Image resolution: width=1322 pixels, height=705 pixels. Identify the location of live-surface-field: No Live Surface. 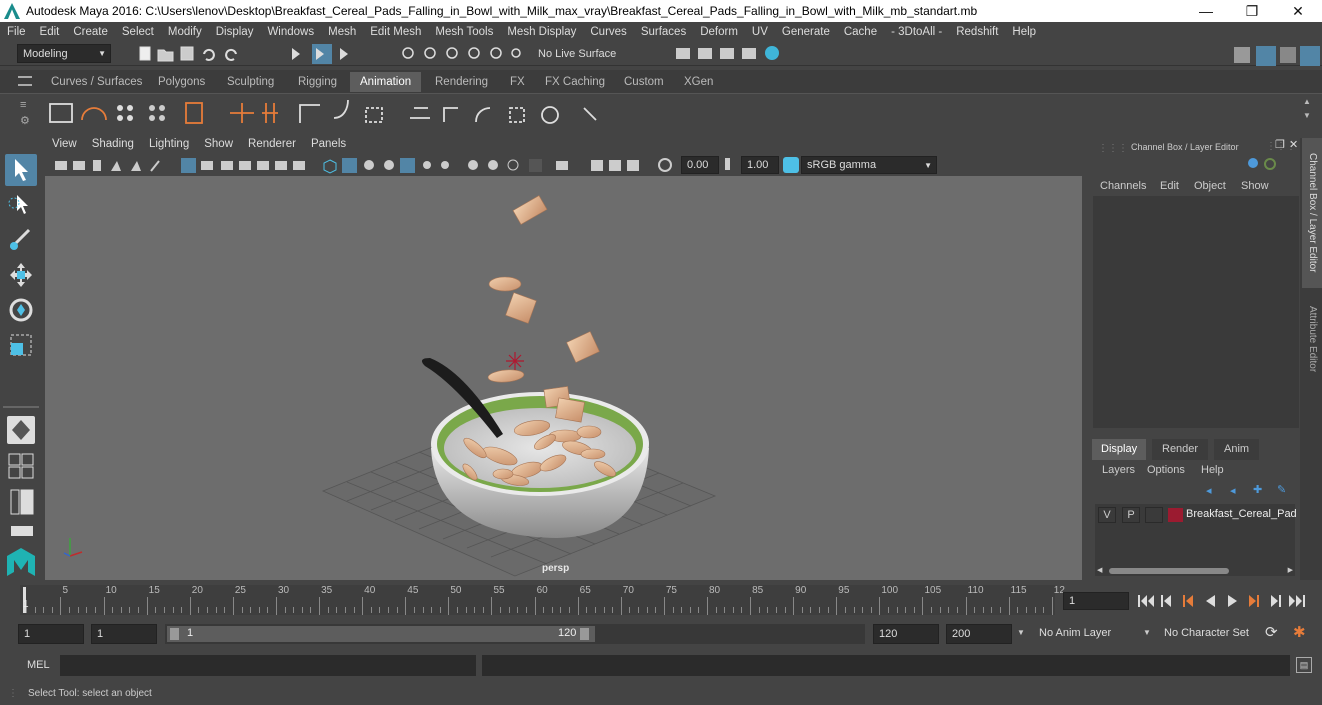
(580, 53).